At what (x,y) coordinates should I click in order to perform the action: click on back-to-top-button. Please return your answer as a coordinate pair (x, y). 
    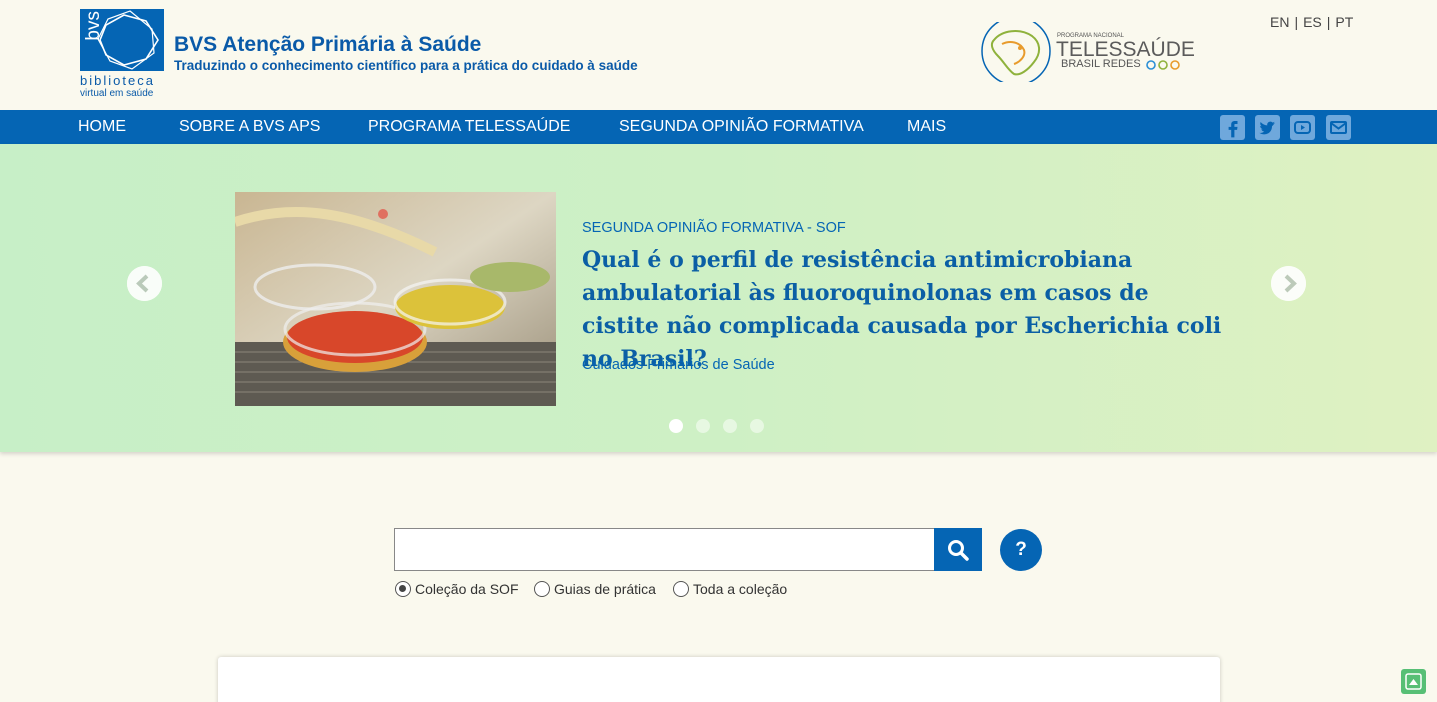
    Looking at the image, I should click on (1413, 681).